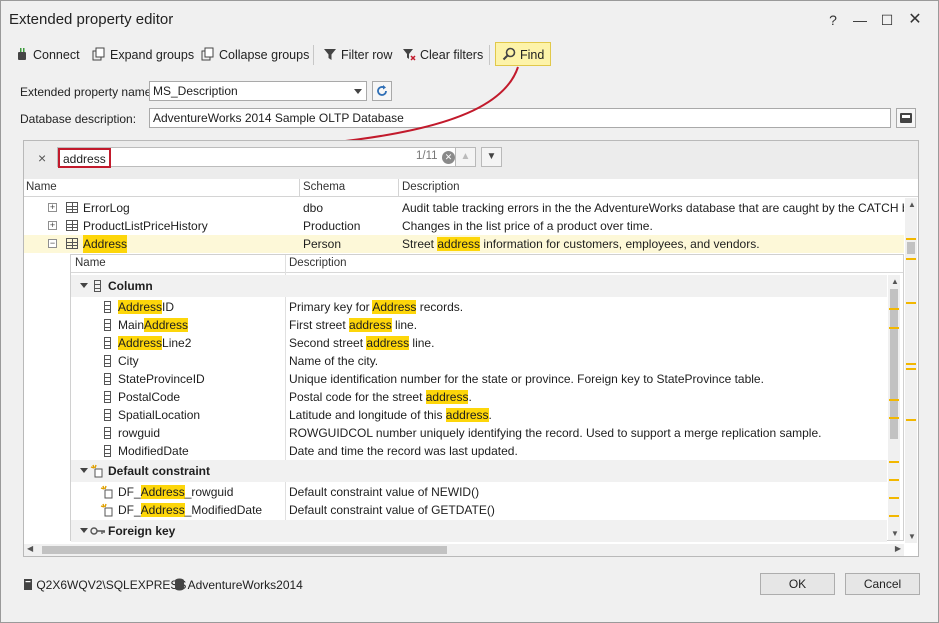 The image size is (939, 623). I want to click on database-icon, so click(179, 584).